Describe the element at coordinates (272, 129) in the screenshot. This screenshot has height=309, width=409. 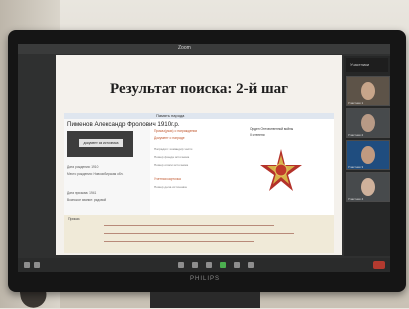
I see `award-name: Орден Отечественной войны` at that location.